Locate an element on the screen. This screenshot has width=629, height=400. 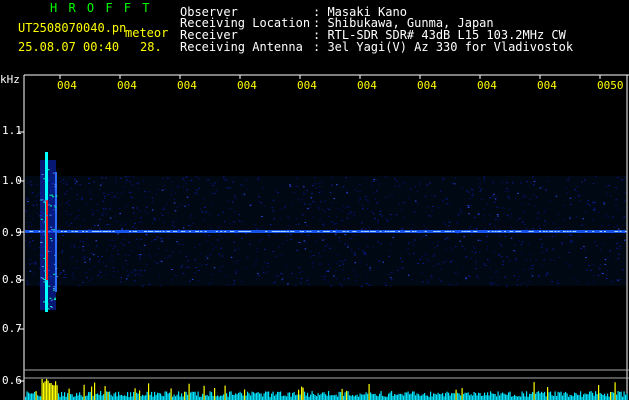
meteor-trail is located at coordinates (56, 232).